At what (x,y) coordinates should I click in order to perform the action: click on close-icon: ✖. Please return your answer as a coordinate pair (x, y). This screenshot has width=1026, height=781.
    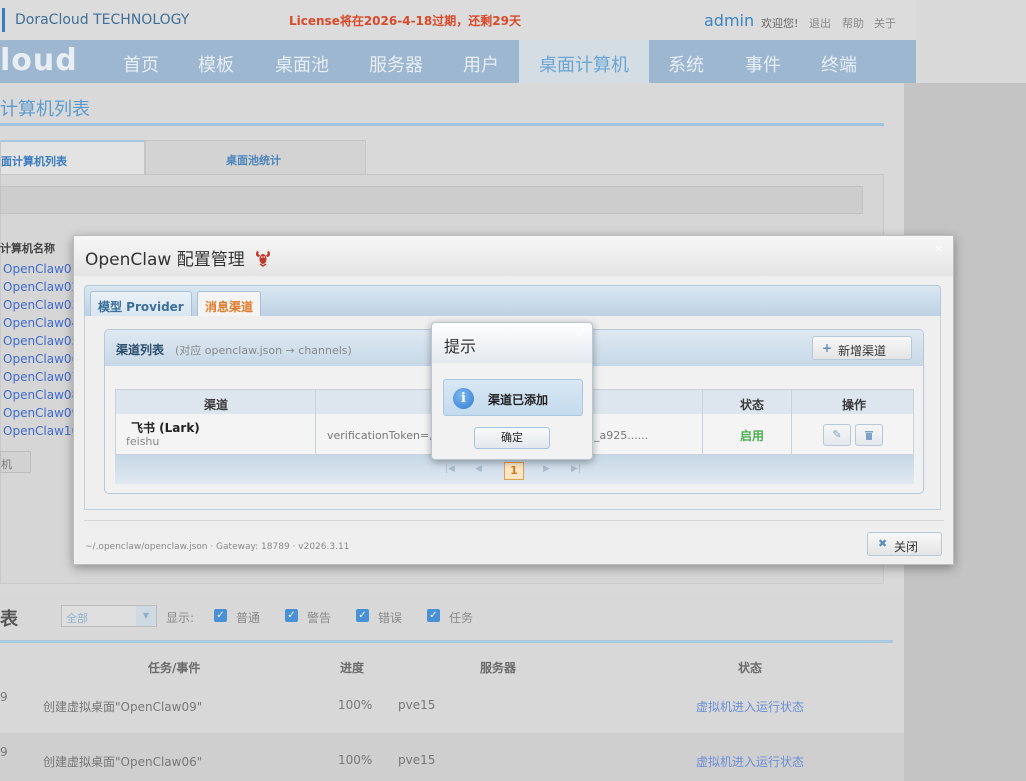
    Looking at the image, I should click on (883, 543).